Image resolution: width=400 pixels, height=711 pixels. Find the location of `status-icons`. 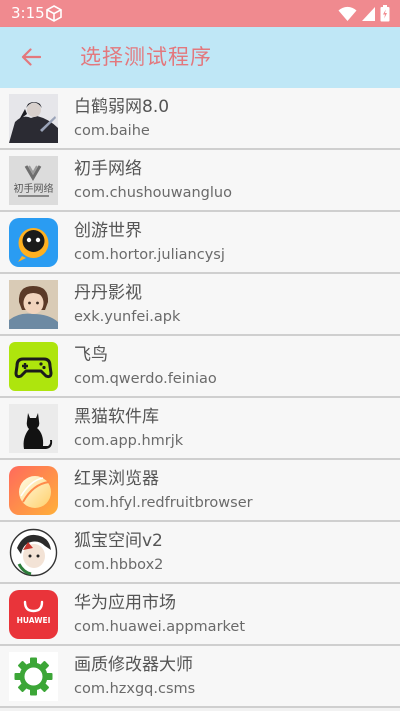

status-icons is located at coordinates (364, 13).